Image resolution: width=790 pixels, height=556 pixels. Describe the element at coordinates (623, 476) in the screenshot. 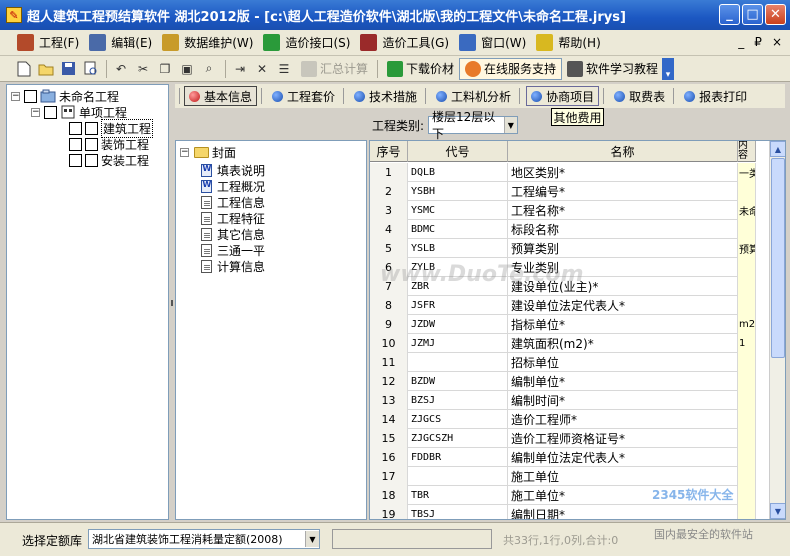

I see `cell-name: 施工单位` at that location.